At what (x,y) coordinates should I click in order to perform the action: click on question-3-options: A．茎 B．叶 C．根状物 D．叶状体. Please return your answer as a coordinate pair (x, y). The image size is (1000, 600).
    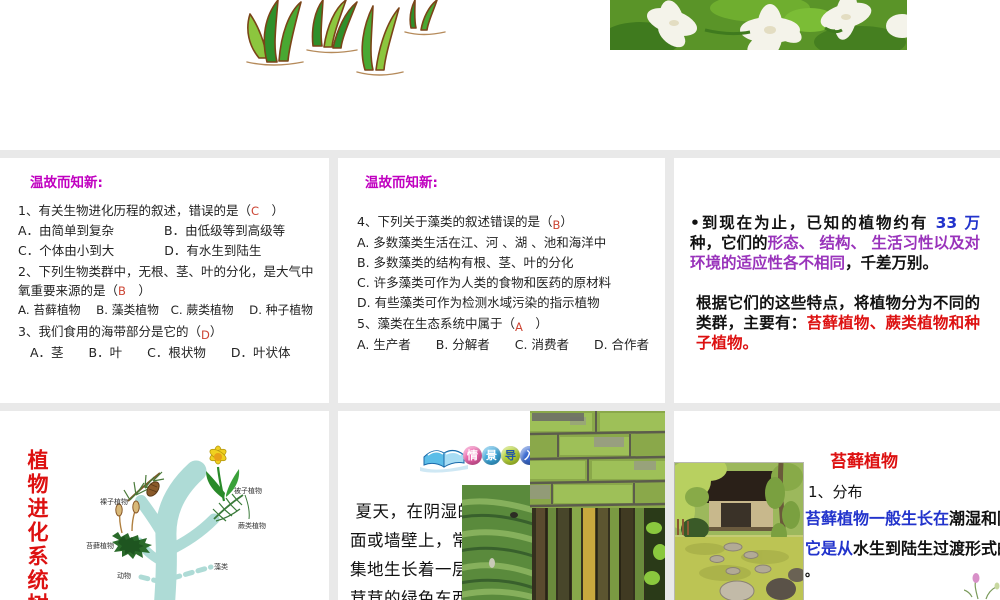
    Looking at the image, I should click on (160, 352).